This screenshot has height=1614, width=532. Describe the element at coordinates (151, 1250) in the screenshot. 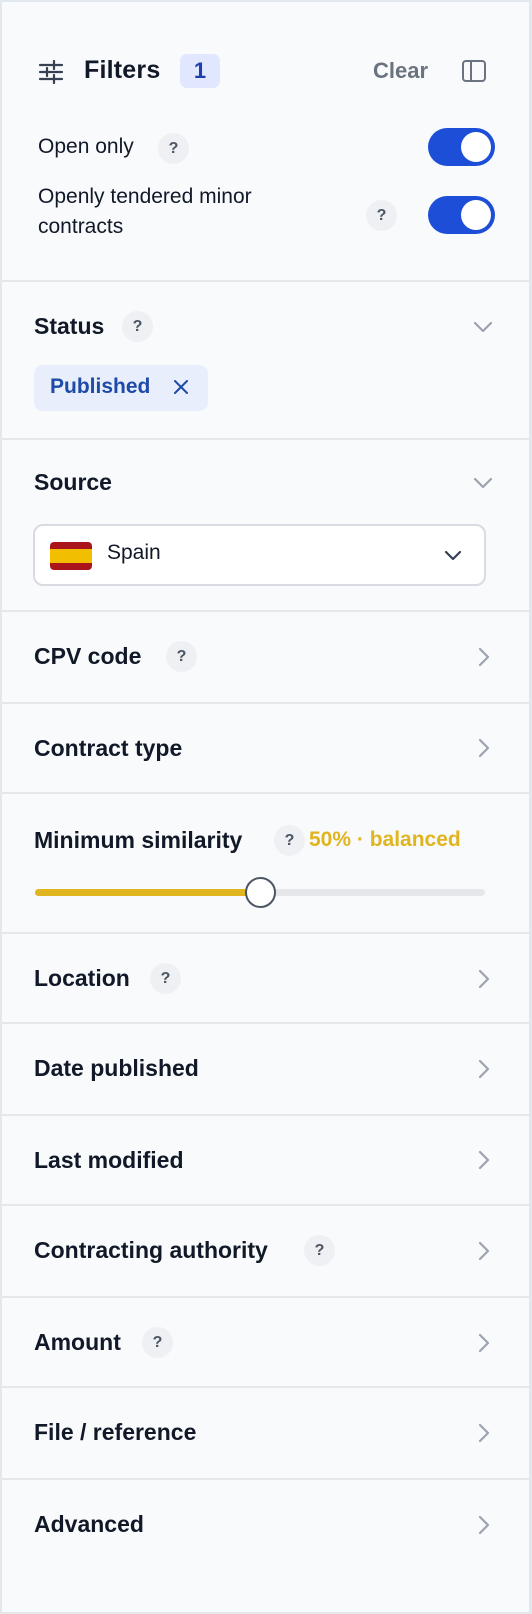

I see `contracting-authority-title: Contracting authority` at that location.